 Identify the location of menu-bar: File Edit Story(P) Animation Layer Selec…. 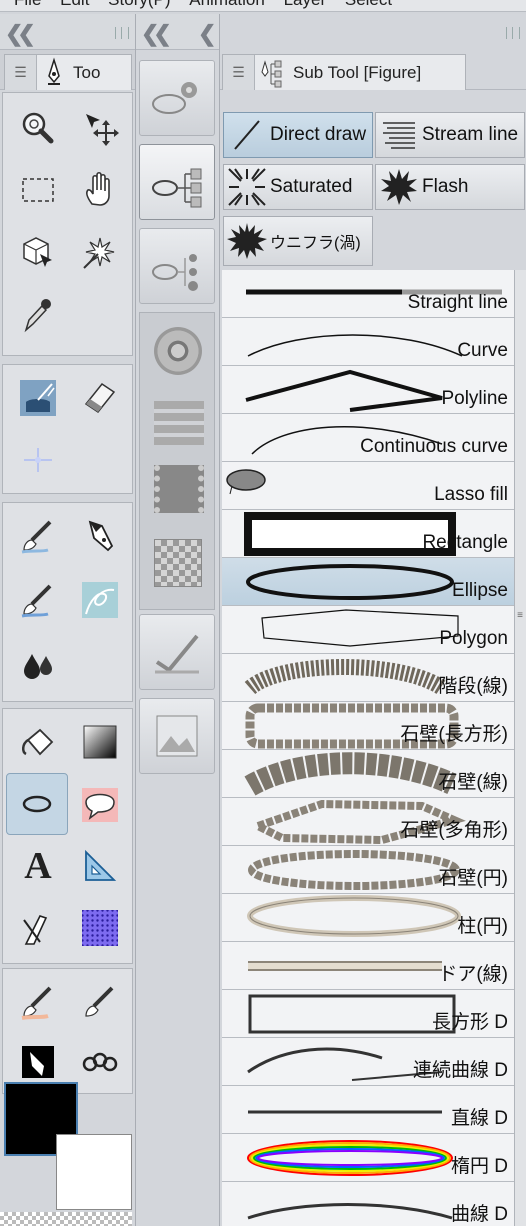
(263, 6).